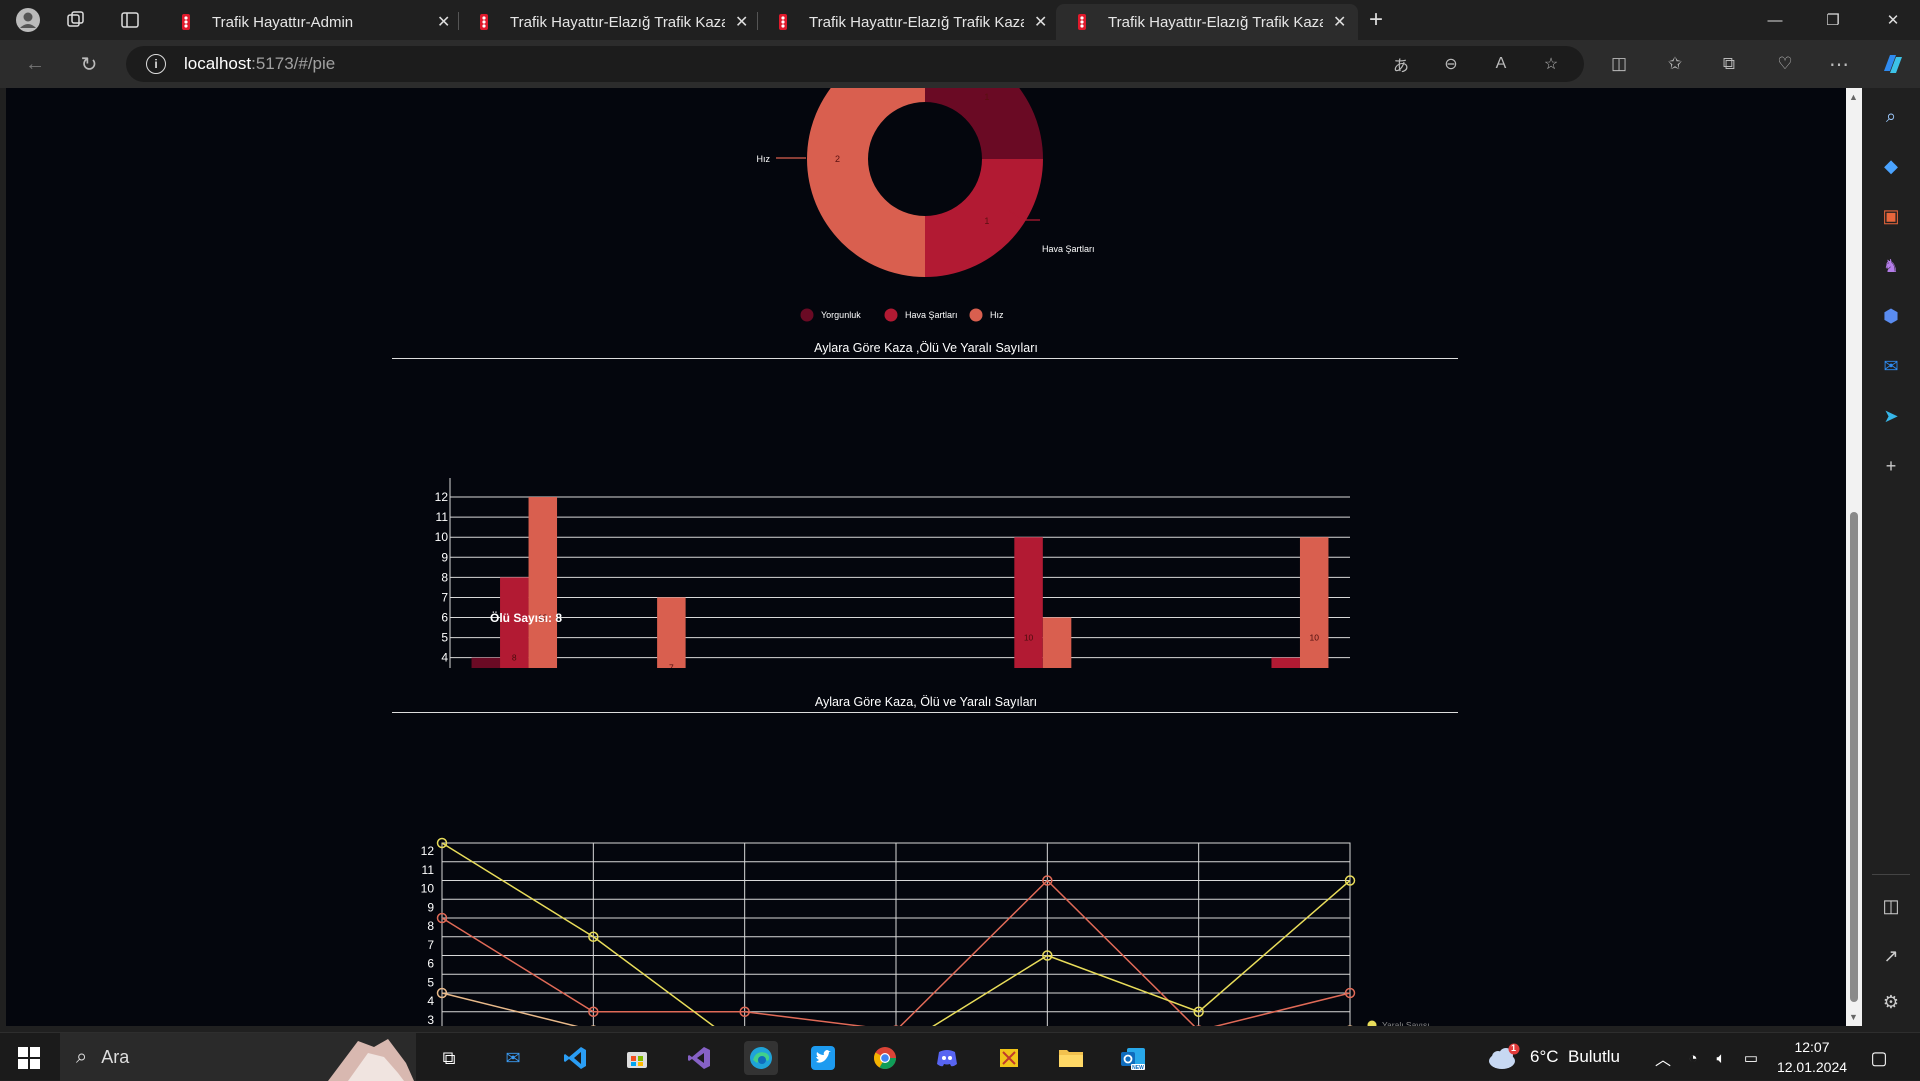  I want to click on file-explorer-icon, so click(1071, 1058).